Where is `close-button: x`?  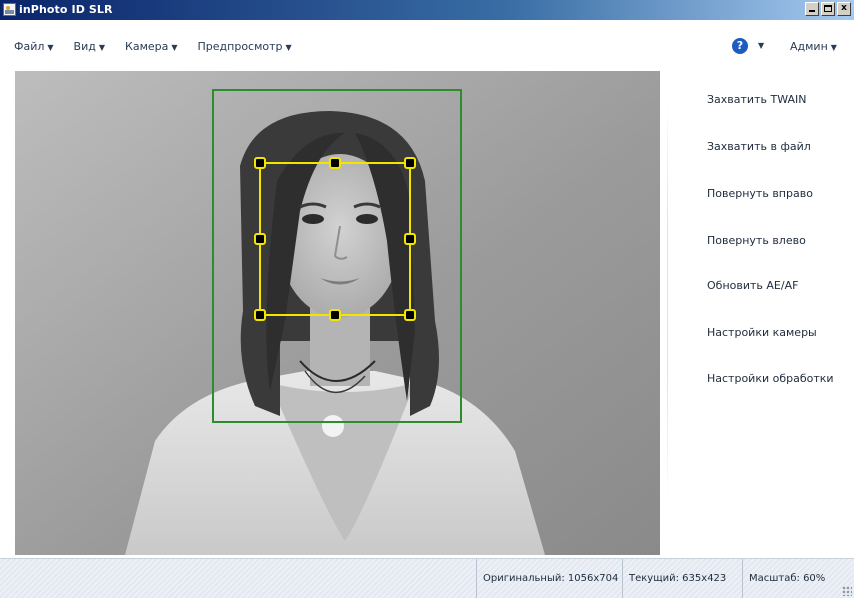
close-button: x is located at coordinates (844, 9).